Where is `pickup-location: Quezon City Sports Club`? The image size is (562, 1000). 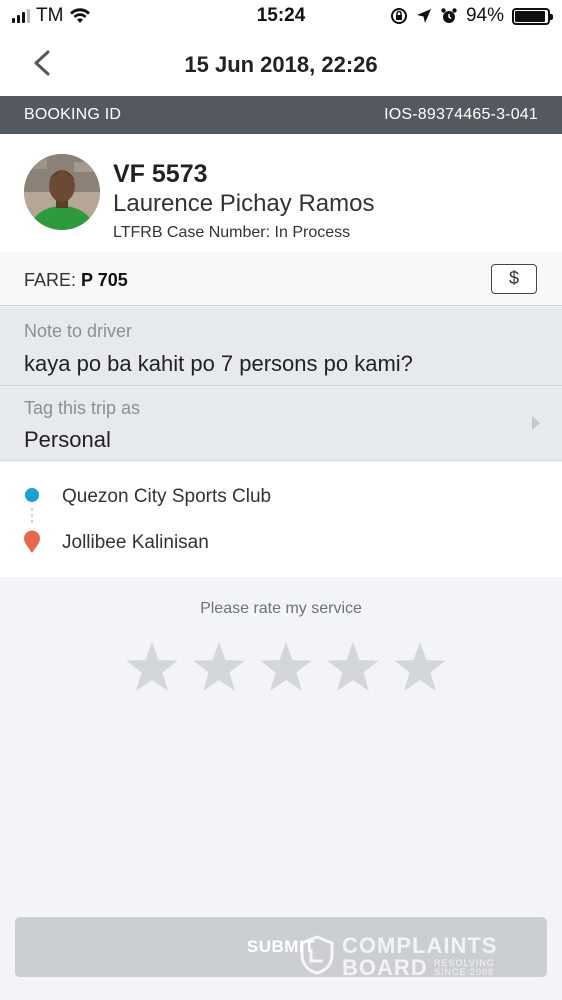
pickup-location: Quezon City Sports Club is located at coordinates (167, 496).